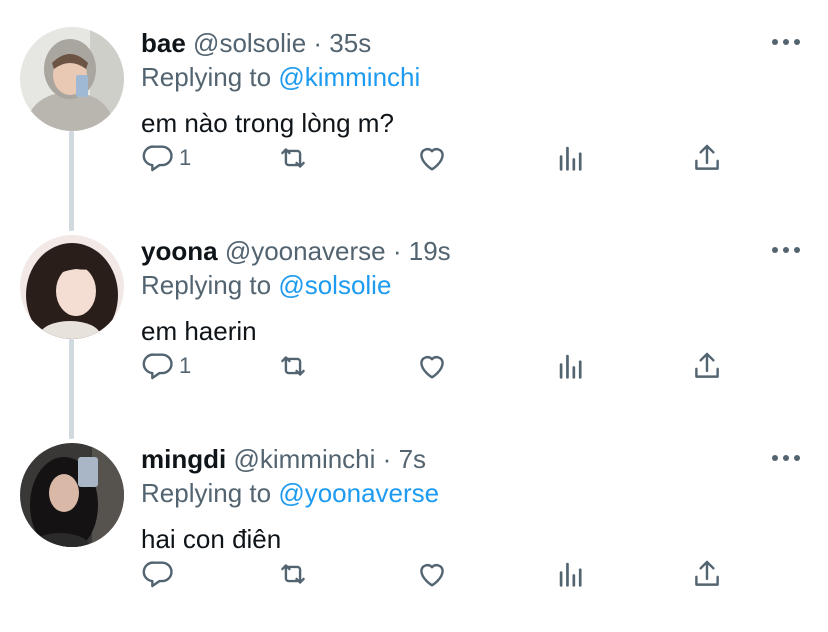 The width and height of the screenshot is (828, 632). What do you see at coordinates (249, 43) in the screenshot?
I see `user-handle: @solsolie` at bounding box center [249, 43].